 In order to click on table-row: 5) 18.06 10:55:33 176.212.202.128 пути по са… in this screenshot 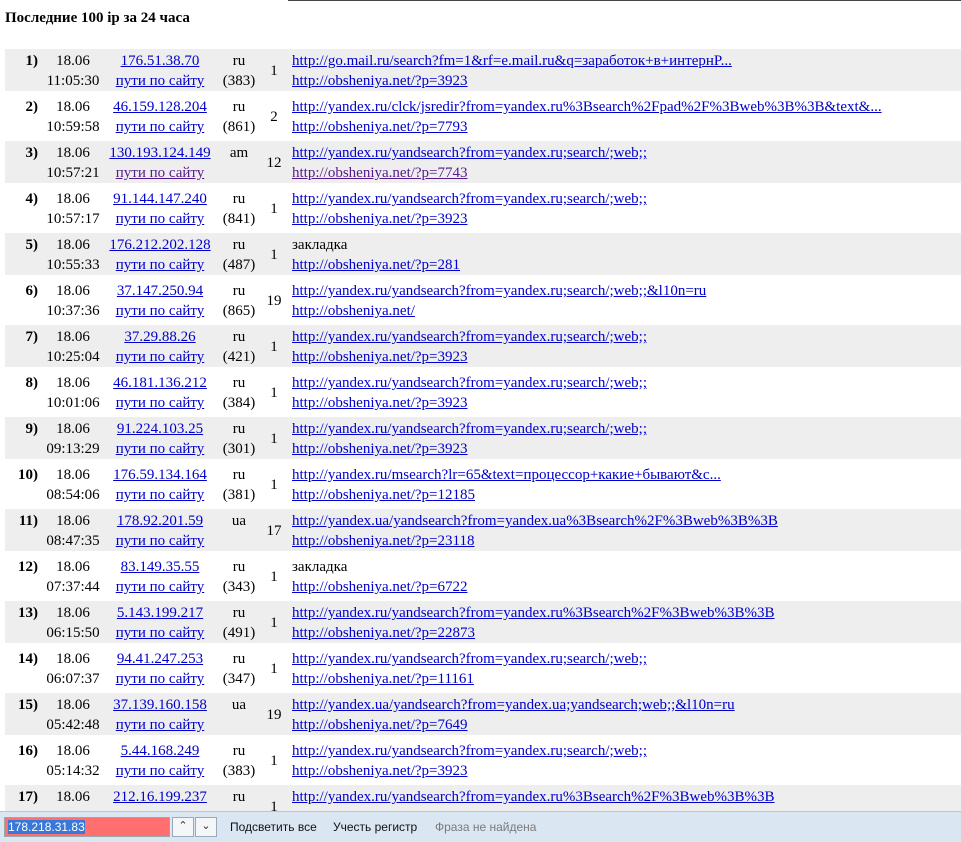, I will do `click(483, 254)`.